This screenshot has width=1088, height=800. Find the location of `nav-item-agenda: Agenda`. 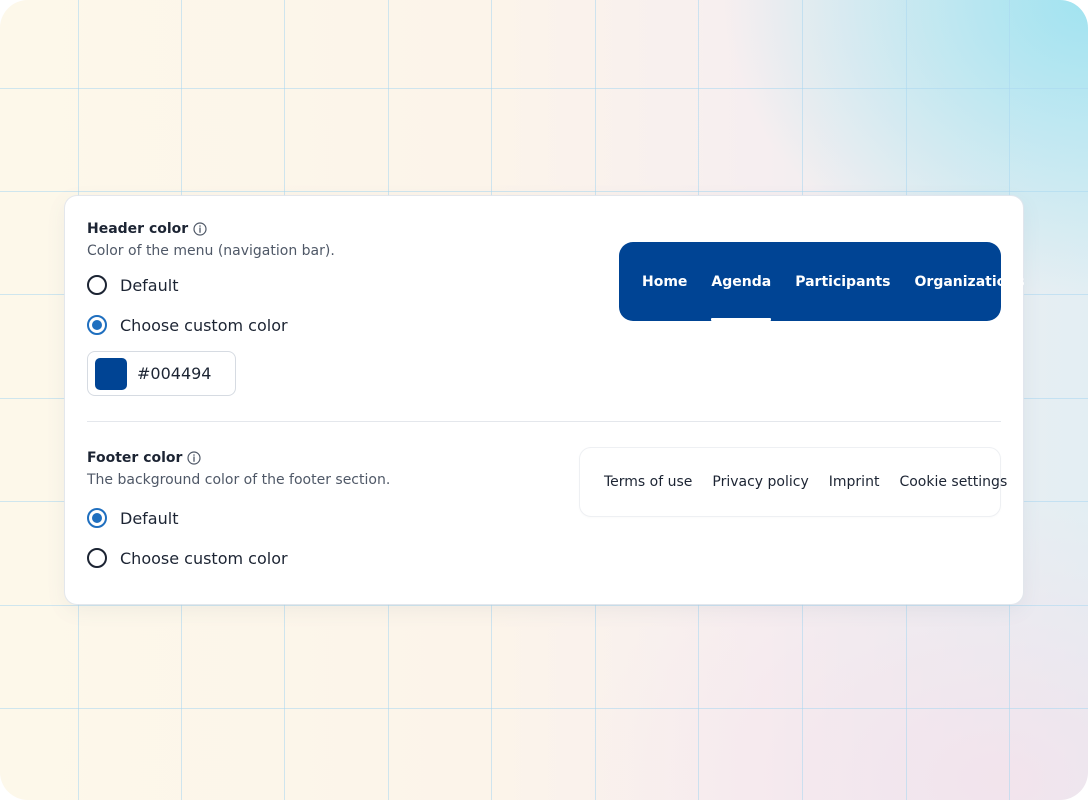

nav-item-agenda: Agenda is located at coordinates (741, 281).